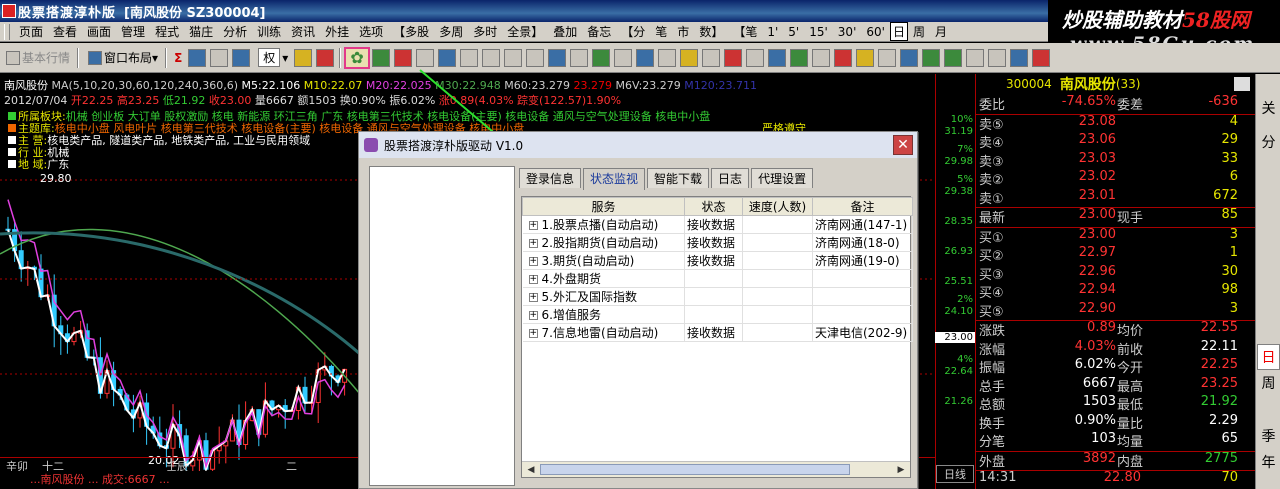 Image resolution: width=1280 pixels, height=489 pixels. What do you see at coordinates (717, 242) in the screenshot?
I see `service-row: +2.股指期货(自动启动) 接收数据 济南网通(18-0)` at bounding box center [717, 242].